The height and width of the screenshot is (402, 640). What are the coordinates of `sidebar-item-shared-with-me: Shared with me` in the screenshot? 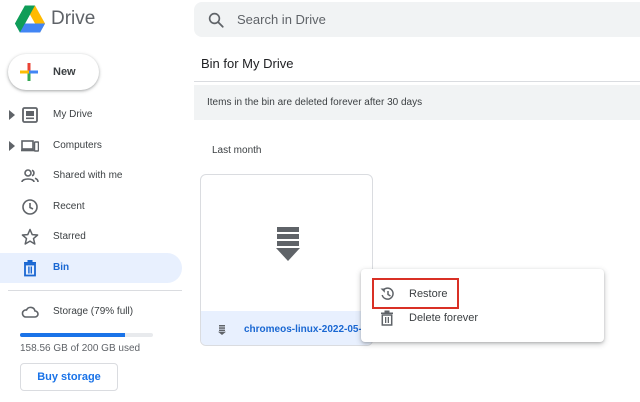 It's located at (91, 176).